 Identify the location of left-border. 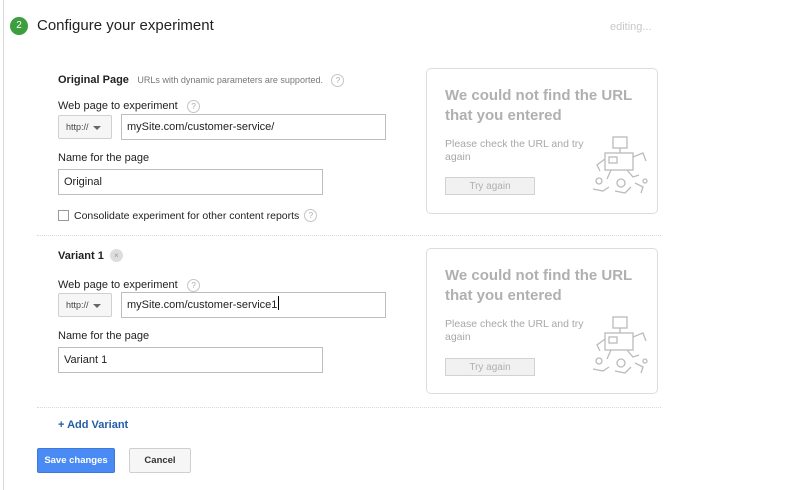
(3, 245).